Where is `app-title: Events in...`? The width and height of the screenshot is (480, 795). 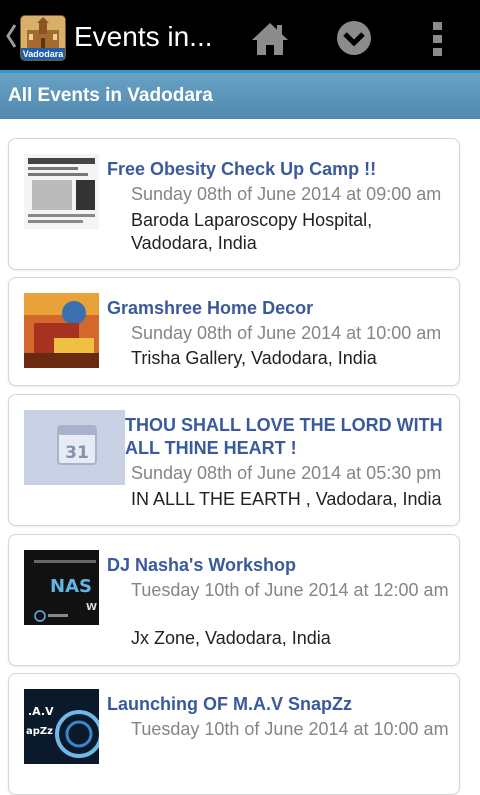 app-title: Events in... is located at coordinates (143, 36).